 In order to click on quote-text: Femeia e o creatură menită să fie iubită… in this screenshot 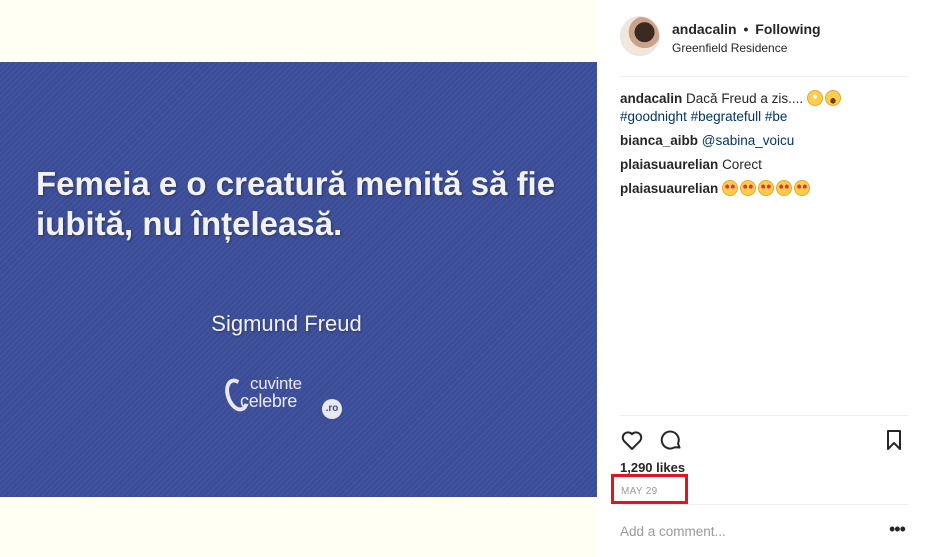, I will do `click(296, 203)`.